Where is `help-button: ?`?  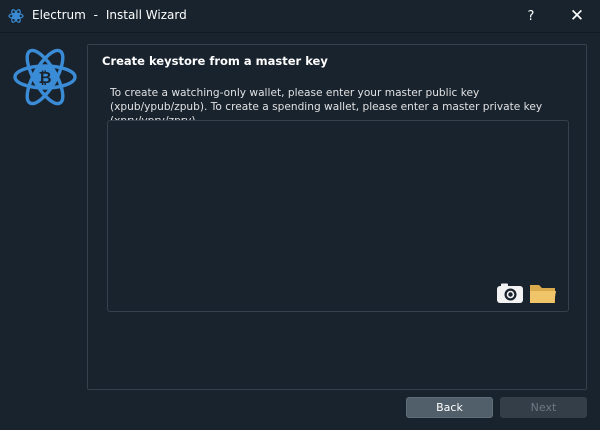 help-button: ? is located at coordinates (531, 16).